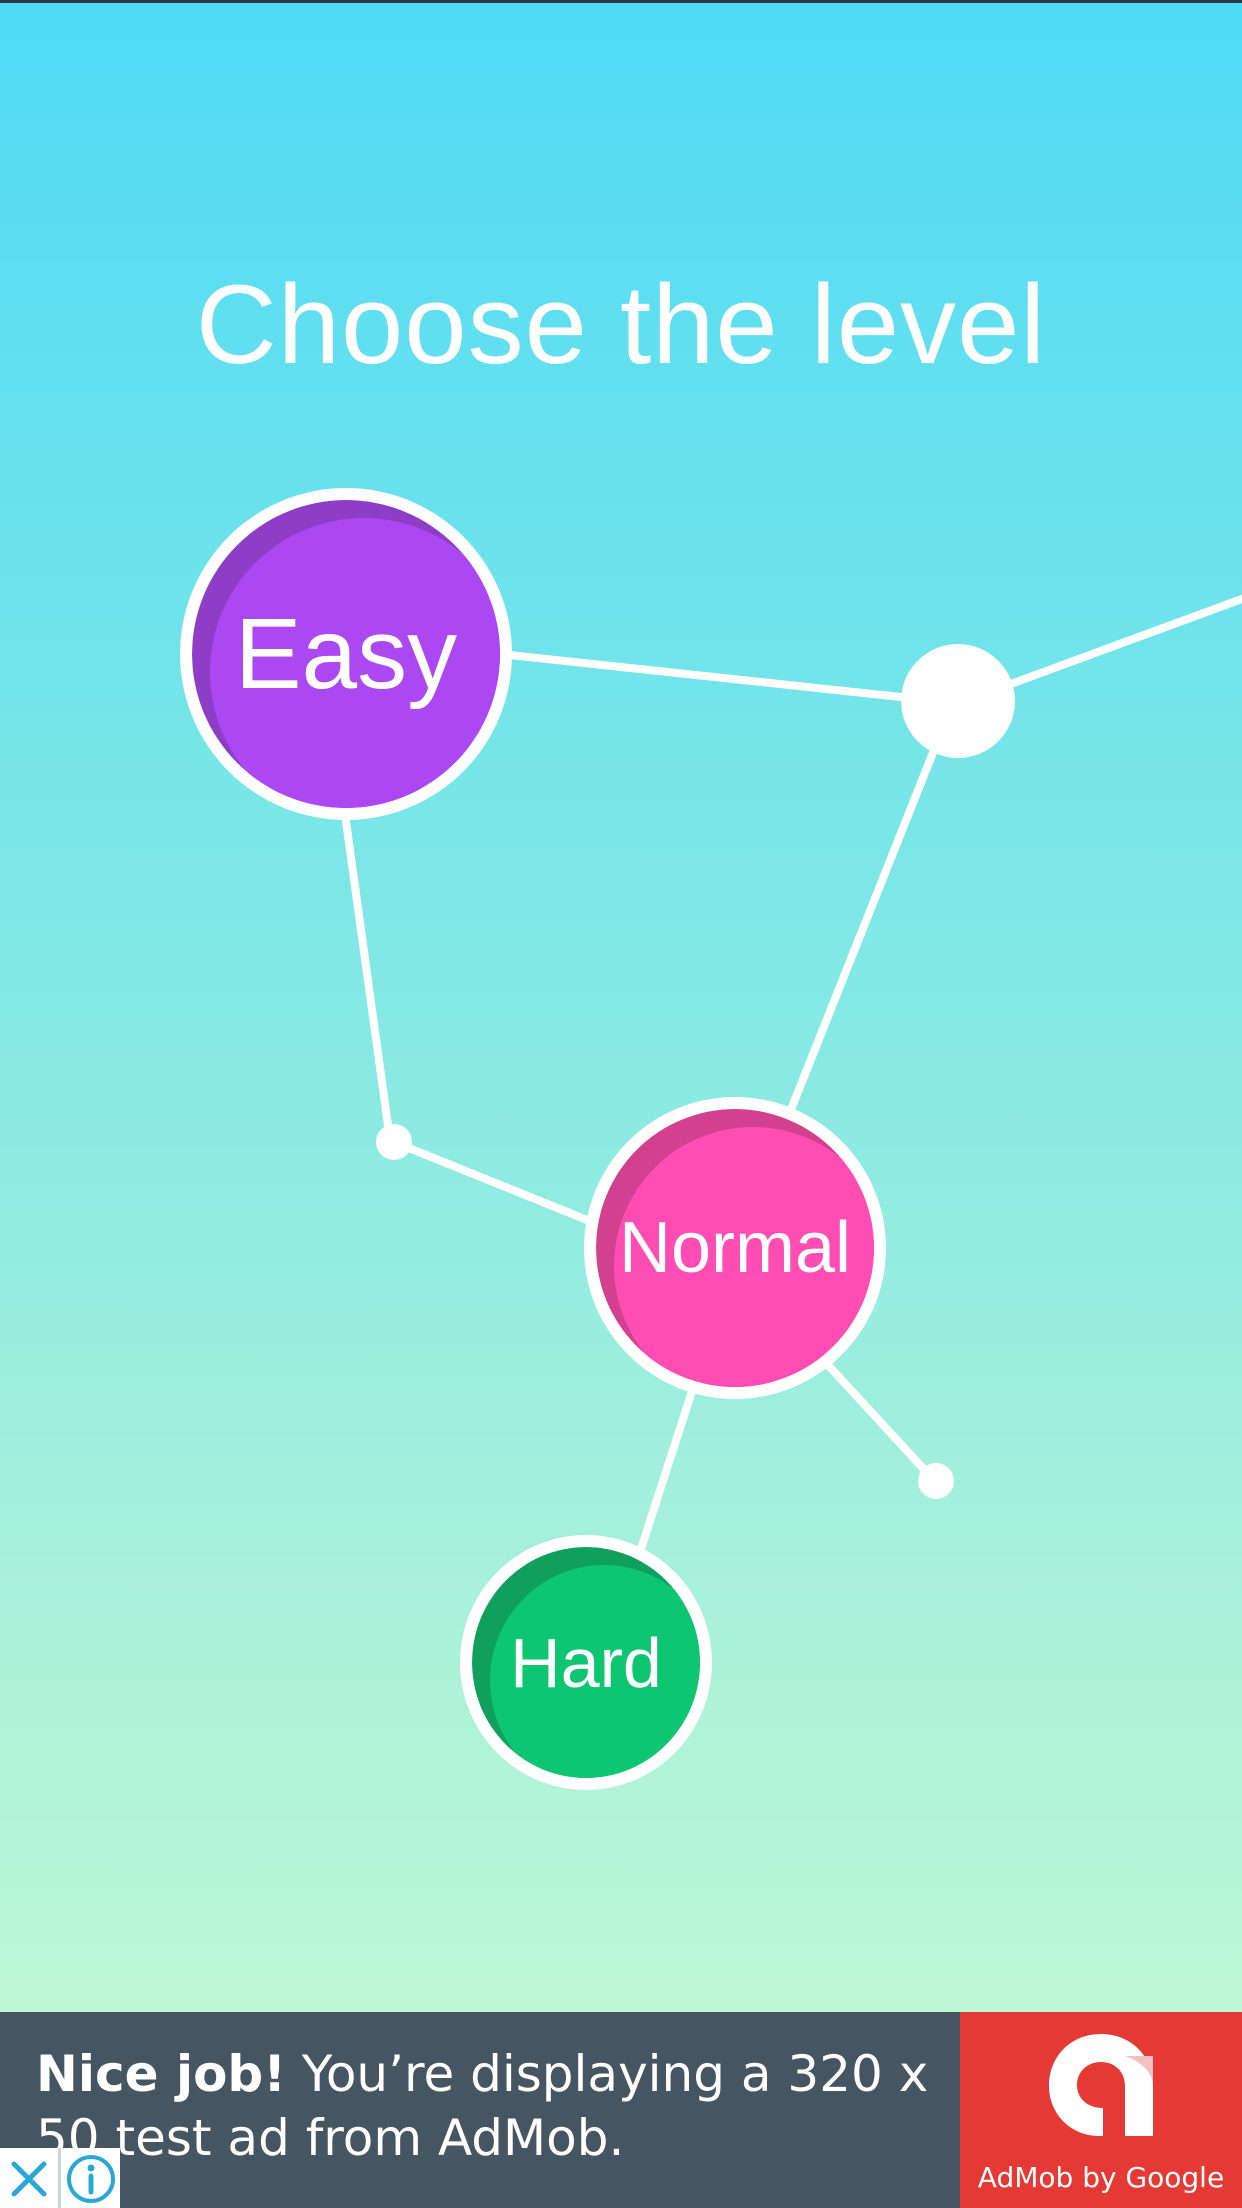  I want to click on level-normal-label: Normal, so click(735, 1248).